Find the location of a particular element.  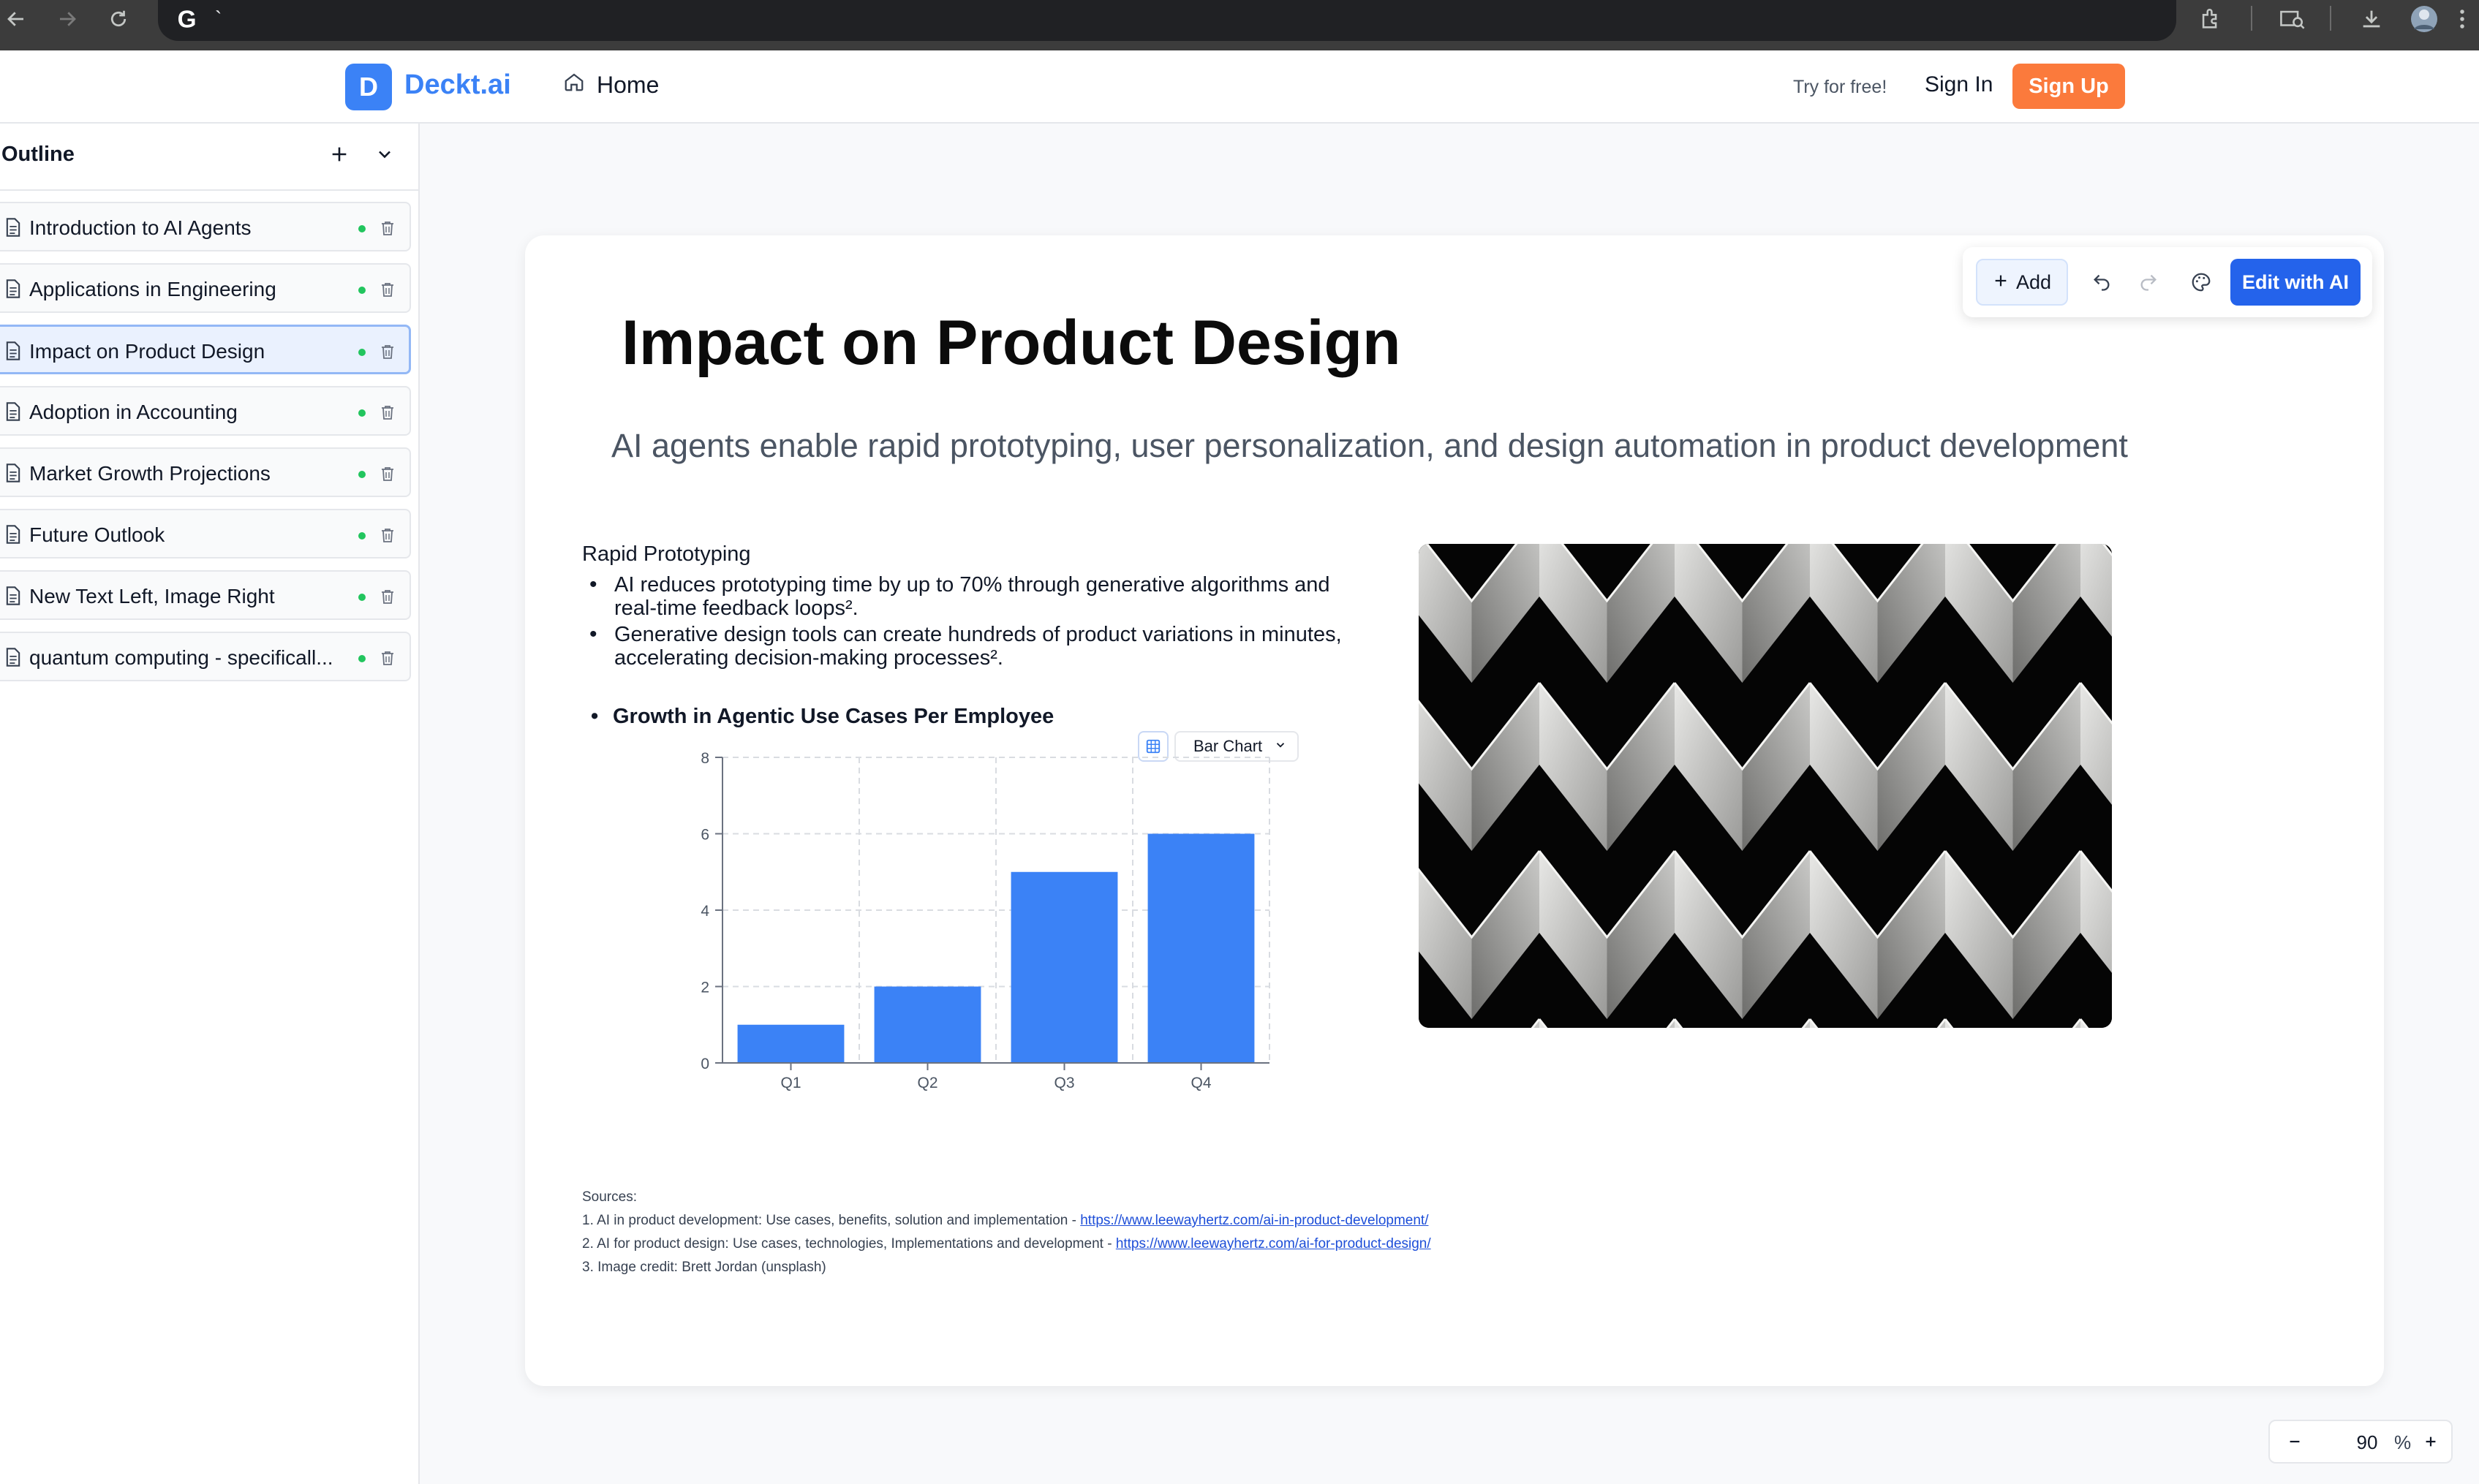

plus-icon is located at coordinates (2001, 282).